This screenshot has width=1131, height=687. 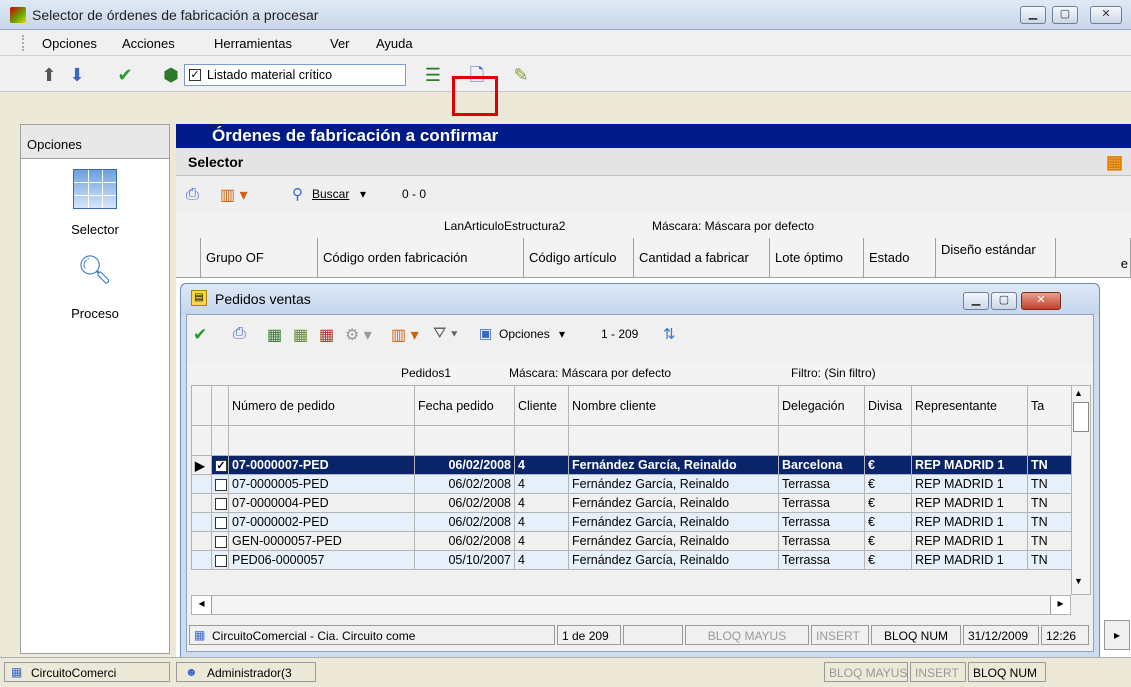 I want to click on horizontal-scrollbar: ◂ ▸, so click(x=631, y=605).